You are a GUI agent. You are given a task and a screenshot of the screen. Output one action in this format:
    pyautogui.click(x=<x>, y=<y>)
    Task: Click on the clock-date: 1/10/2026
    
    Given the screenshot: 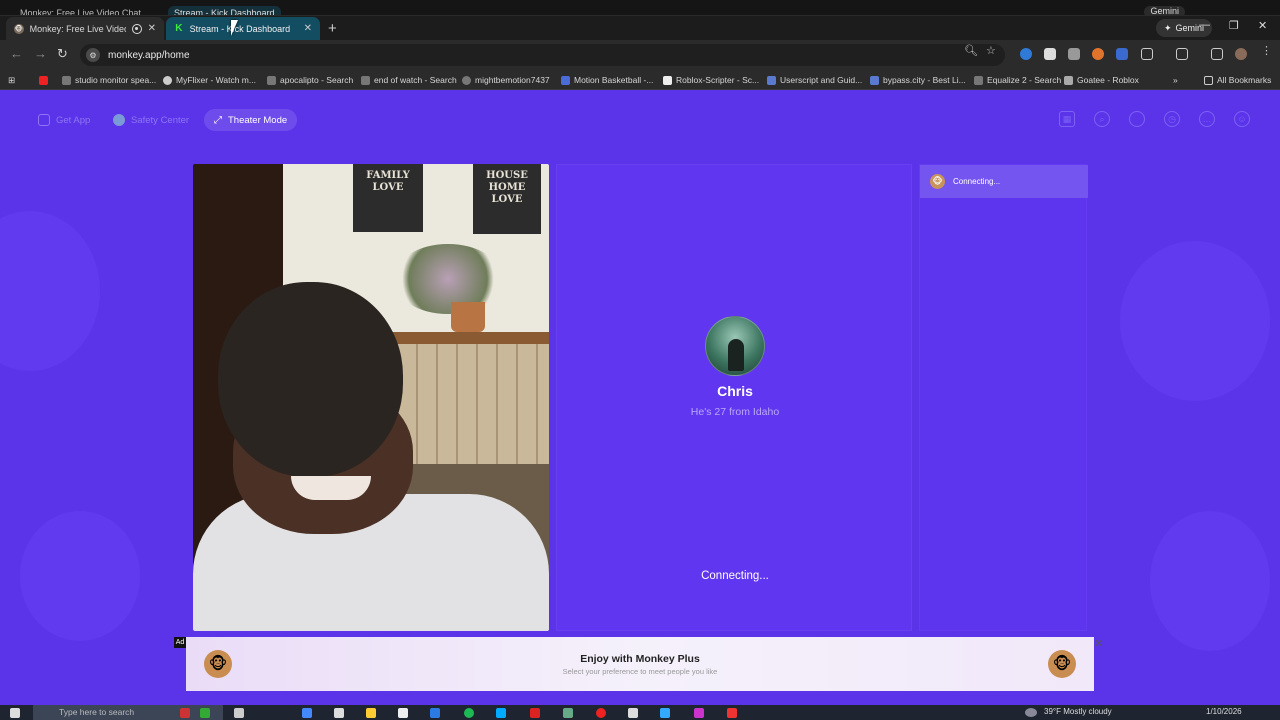 What is the action you would take?
    pyautogui.click(x=1224, y=711)
    